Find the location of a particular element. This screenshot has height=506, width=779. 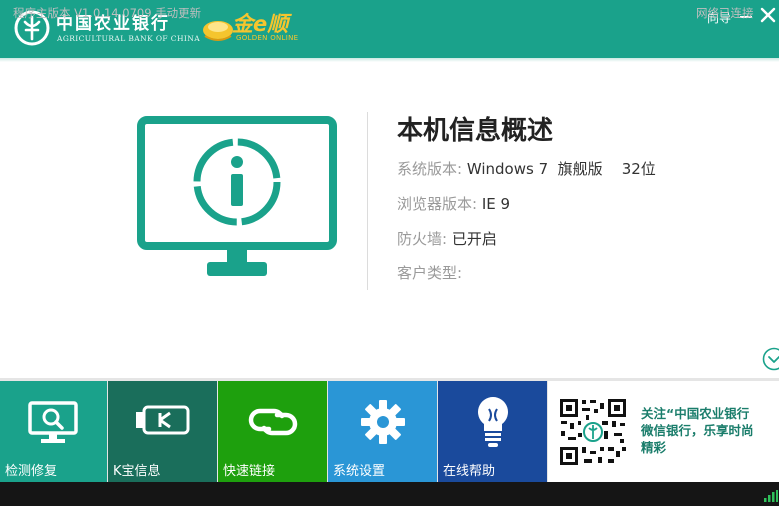

tile-detect-repair: 检测修复 is located at coordinates (53, 431).